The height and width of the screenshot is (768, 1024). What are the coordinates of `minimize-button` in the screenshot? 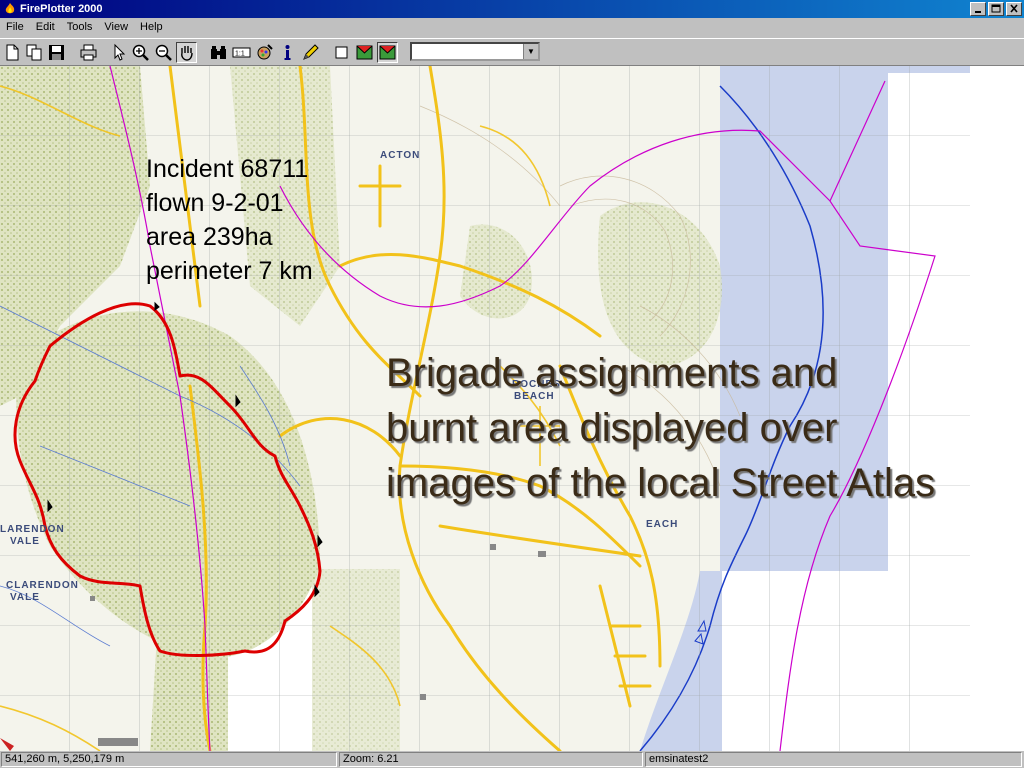 It's located at (978, 9).